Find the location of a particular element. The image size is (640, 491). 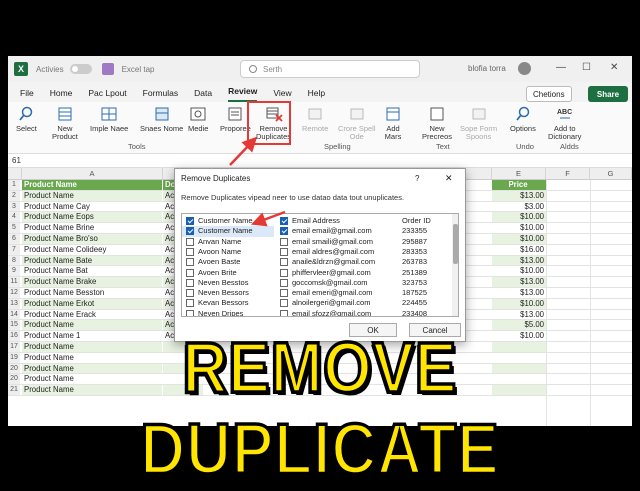

column-header-f: F is located at coordinates (568, 174).